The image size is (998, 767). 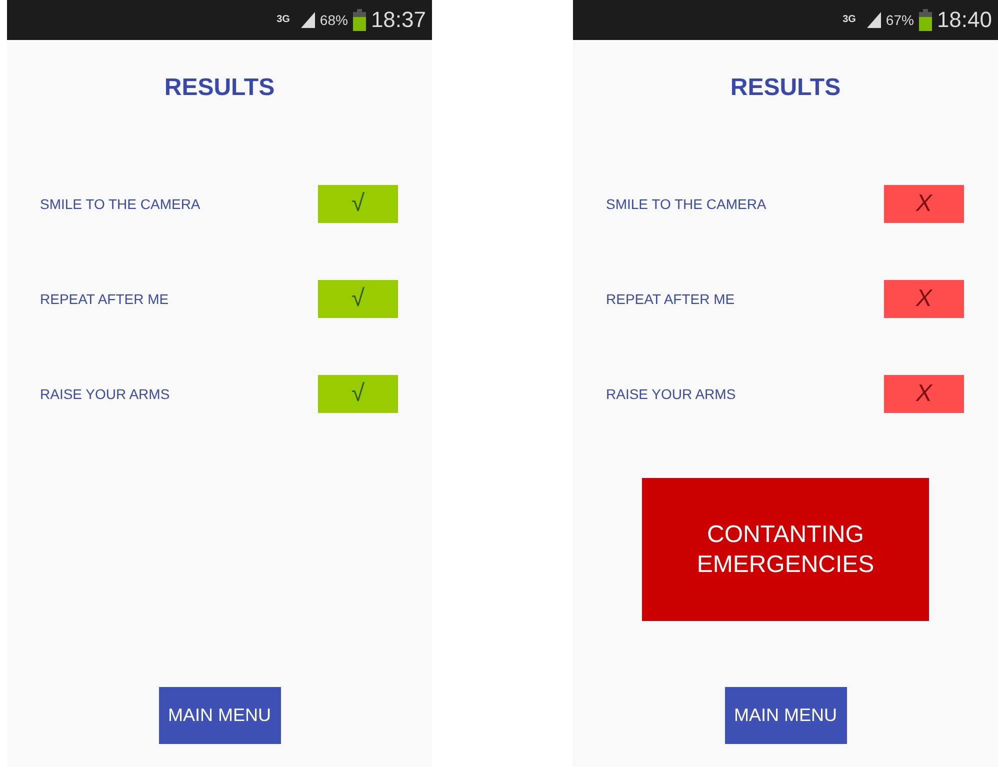 What do you see at coordinates (334, 20) in the screenshot?
I see `battery-percent: 68%` at bounding box center [334, 20].